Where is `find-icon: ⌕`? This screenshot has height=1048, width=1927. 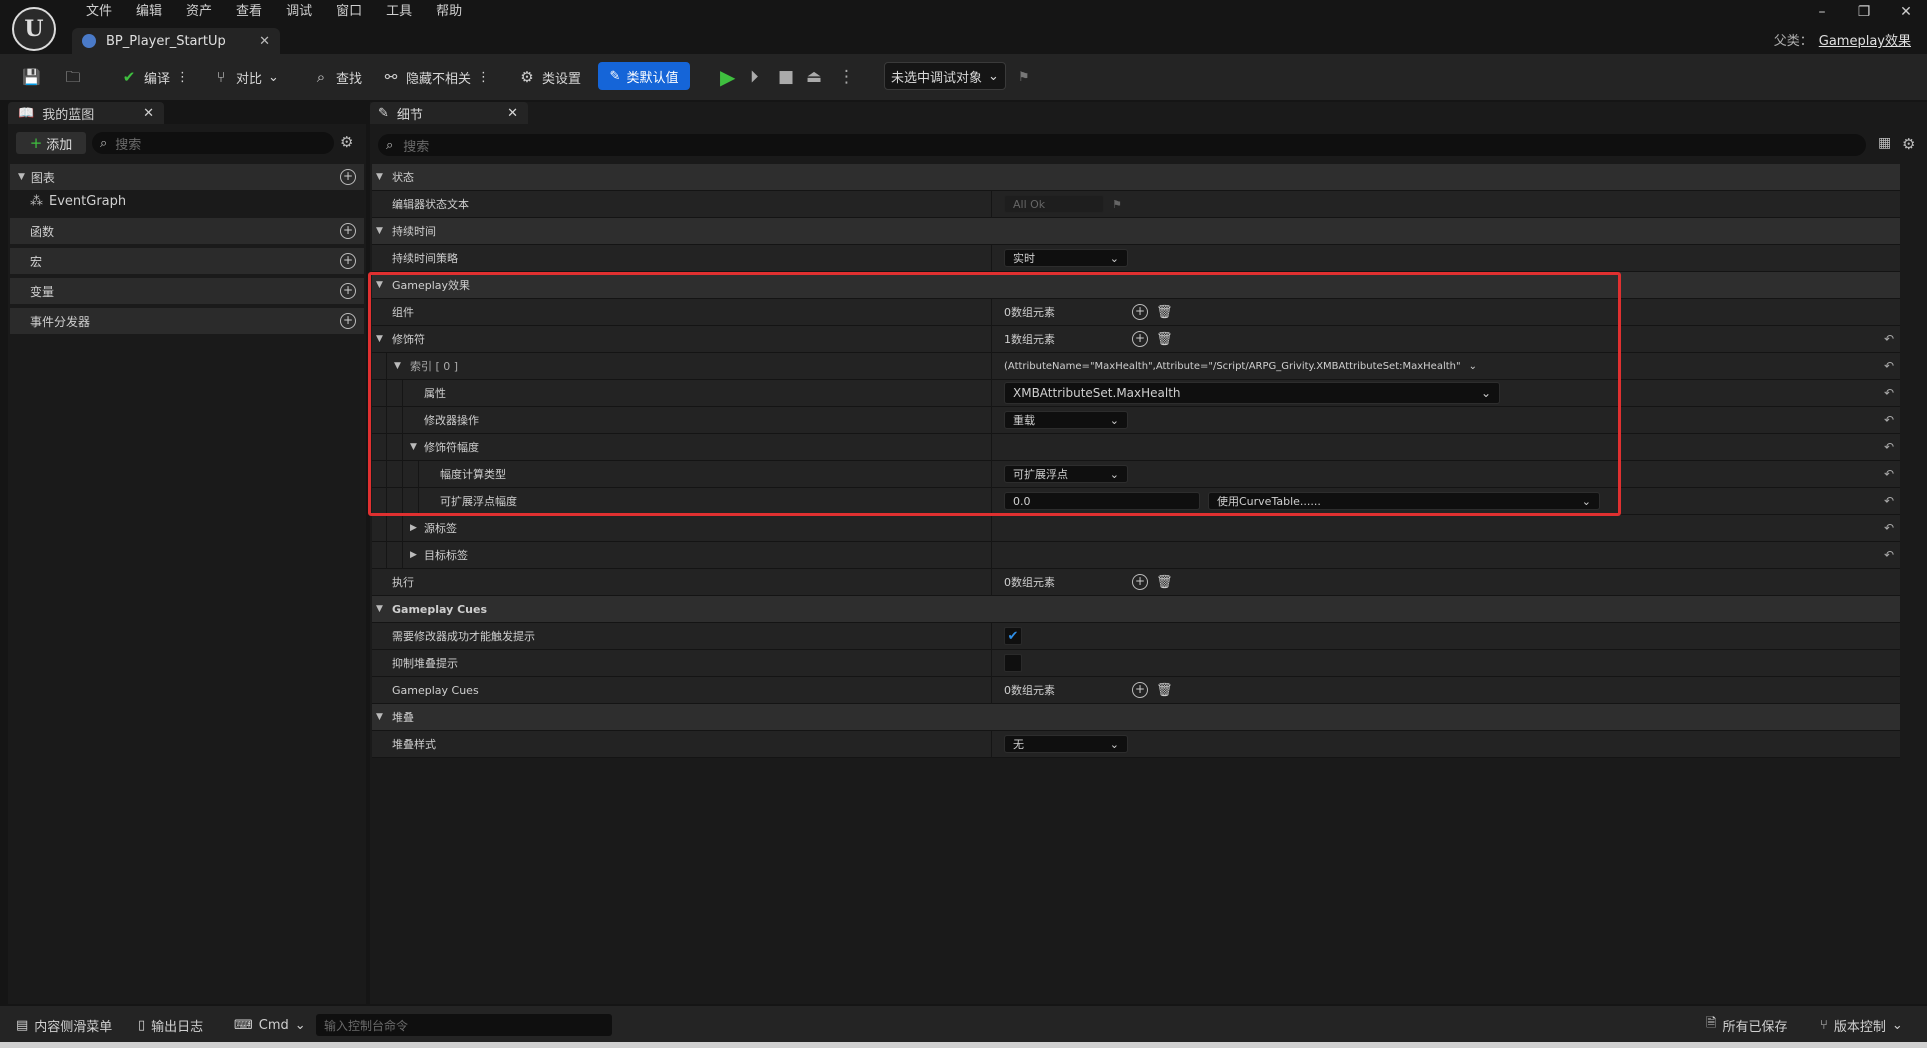
find-icon: ⌕ is located at coordinates (321, 77).